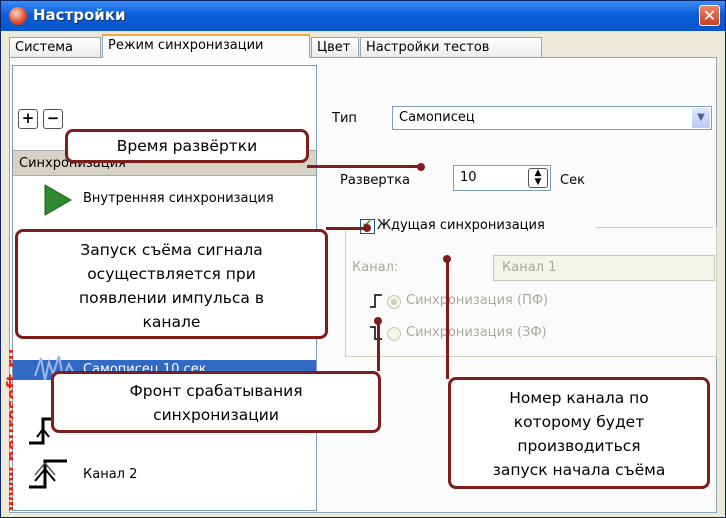 Image resolution: width=726 pixels, height=518 pixels. I want to click on sync-pf-radio, so click(394, 302).